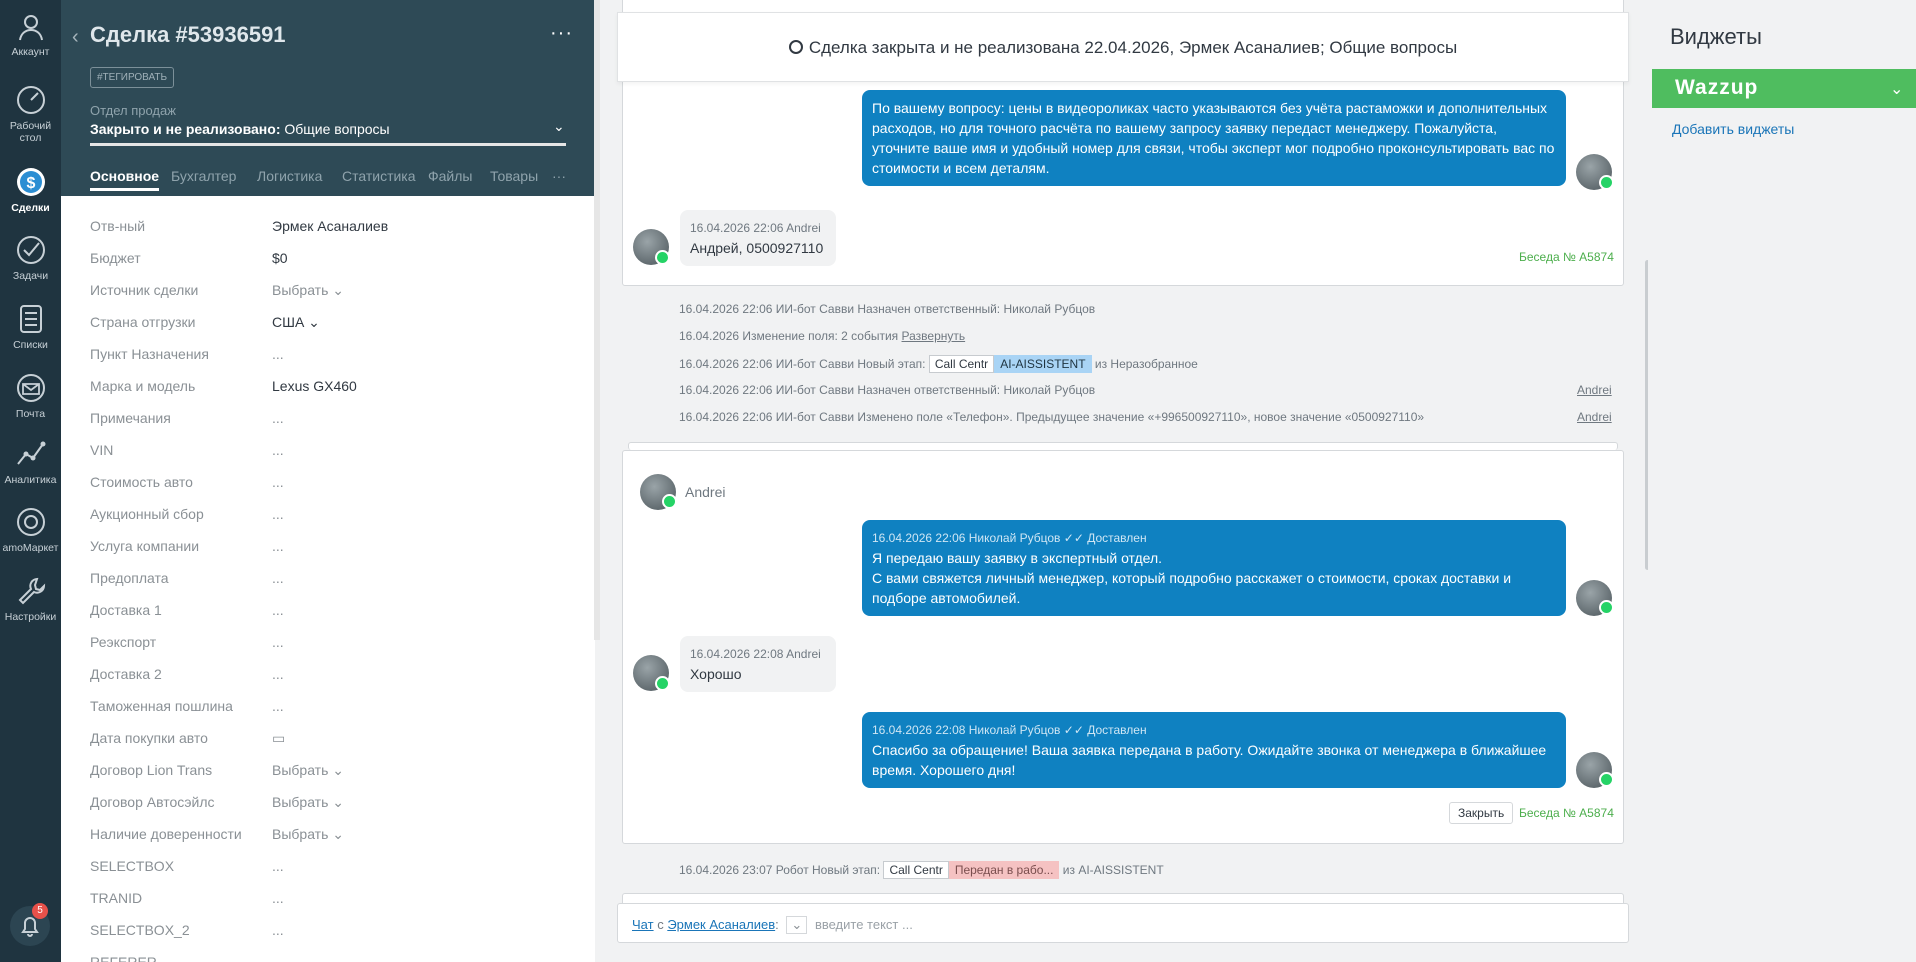 The height and width of the screenshot is (962, 1916). I want to click on nav-item-market: amoМаркет, so click(30, 530).